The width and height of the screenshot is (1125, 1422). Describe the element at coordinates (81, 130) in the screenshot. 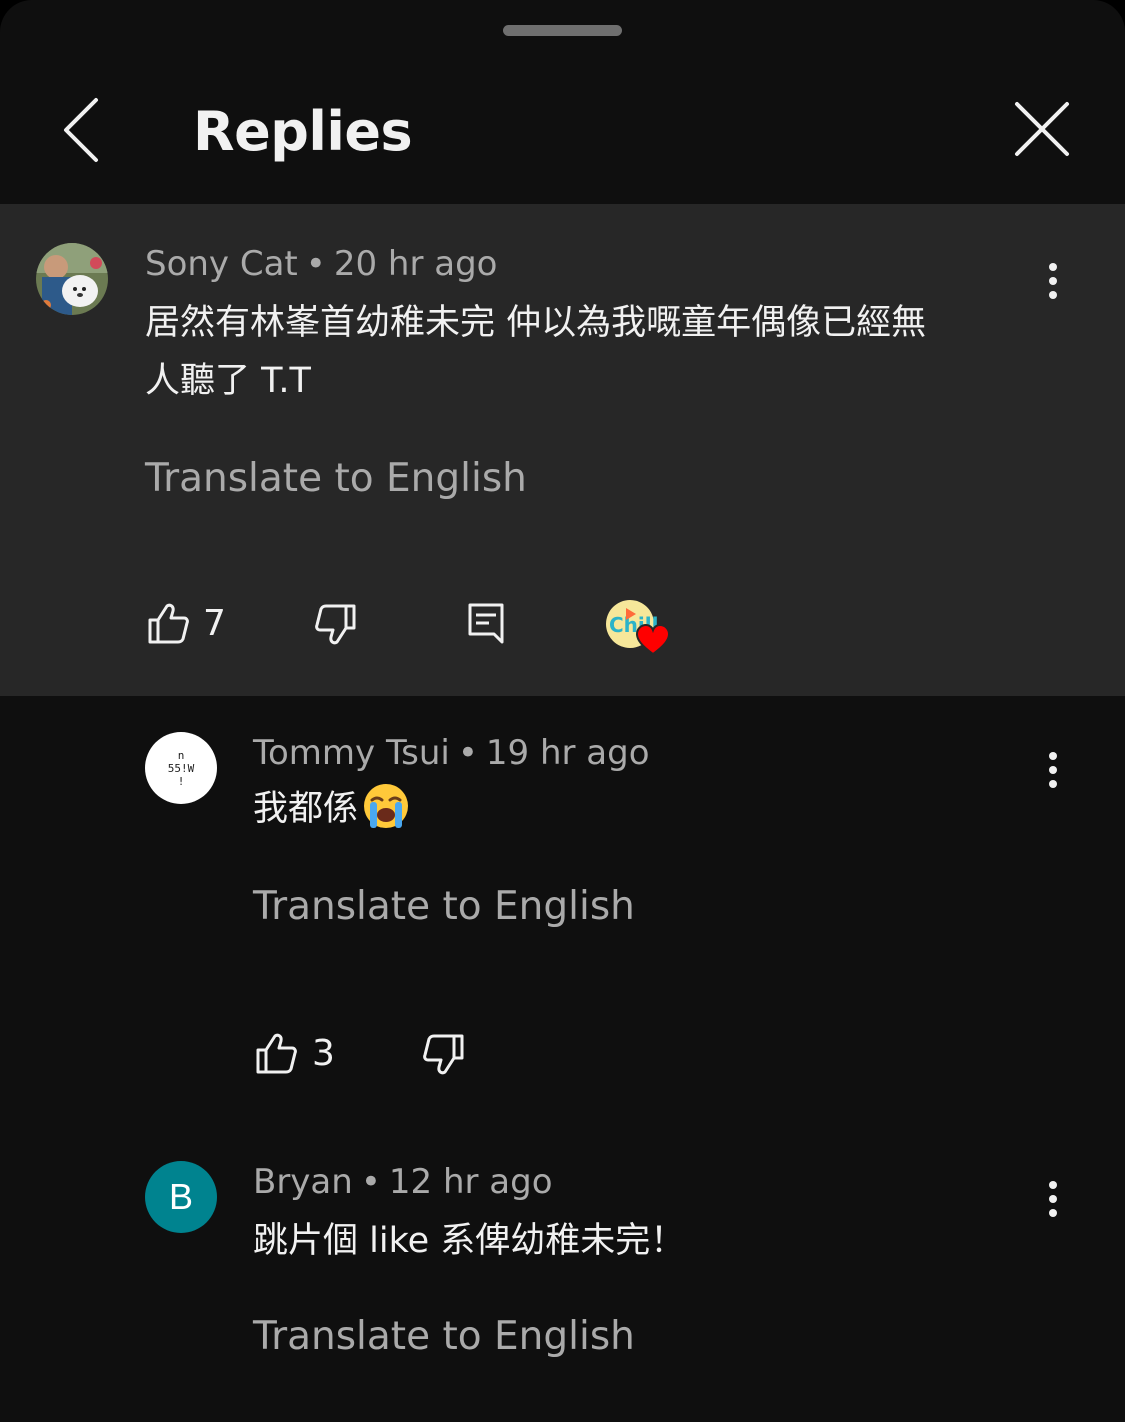

I see `chevron-left-icon` at that location.